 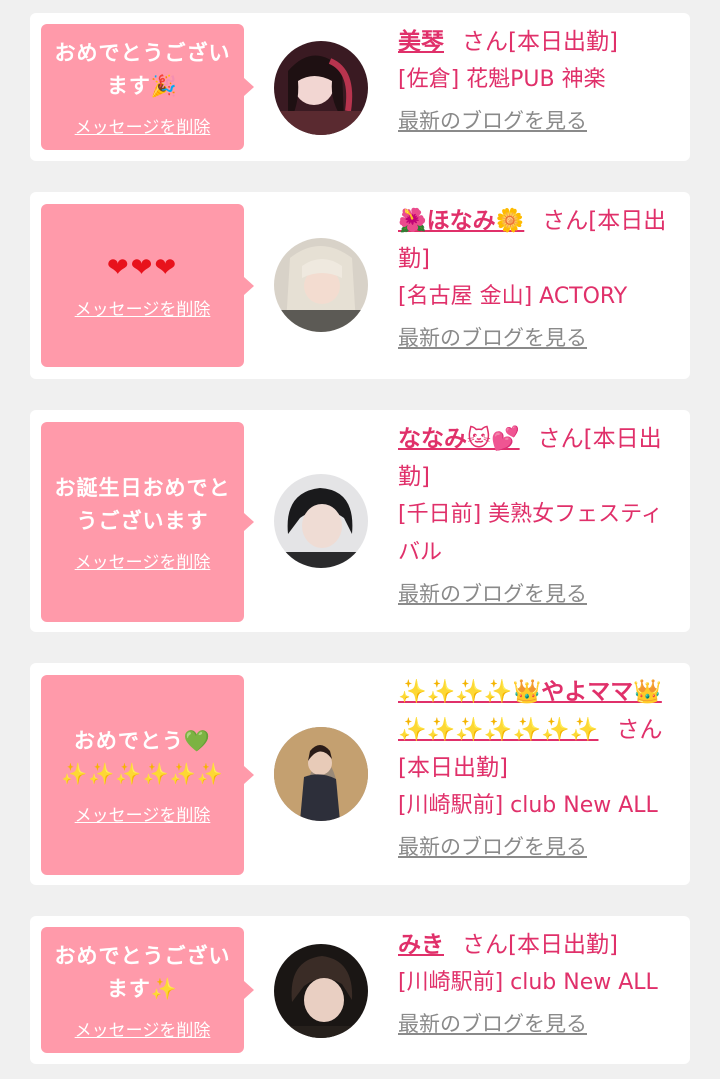 I want to click on message-text: おめでとうございます✨, so click(x=142, y=972).